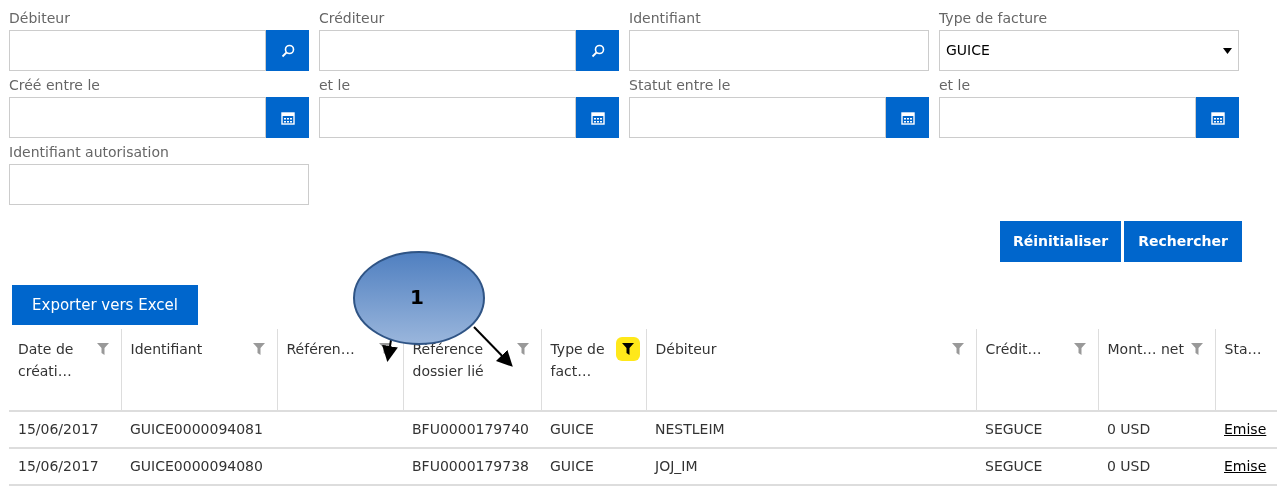 Image resolution: width=1277 pixels, height=497 pixels. Describe the element at coordinates (188, 349) in the screenshot. I see `column-header: Identifiant` at that location.